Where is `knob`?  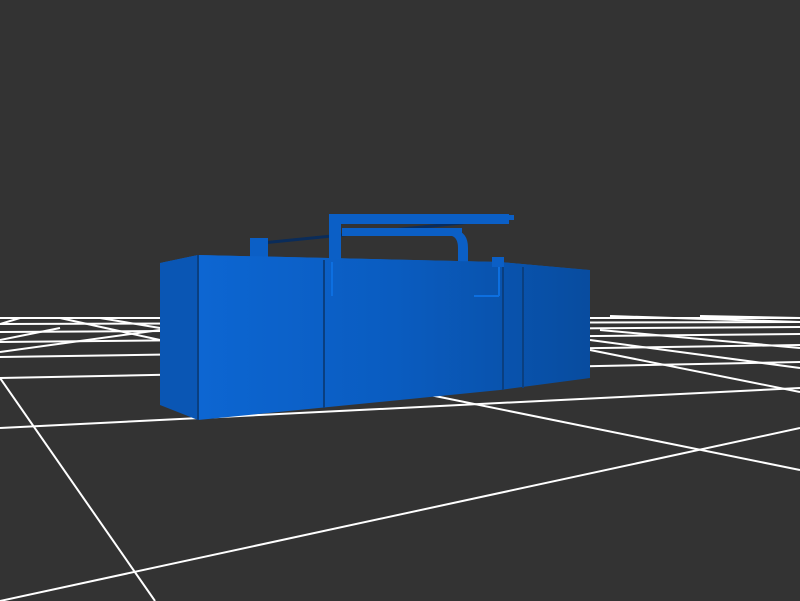
knob is located at coordinates (498, 262).